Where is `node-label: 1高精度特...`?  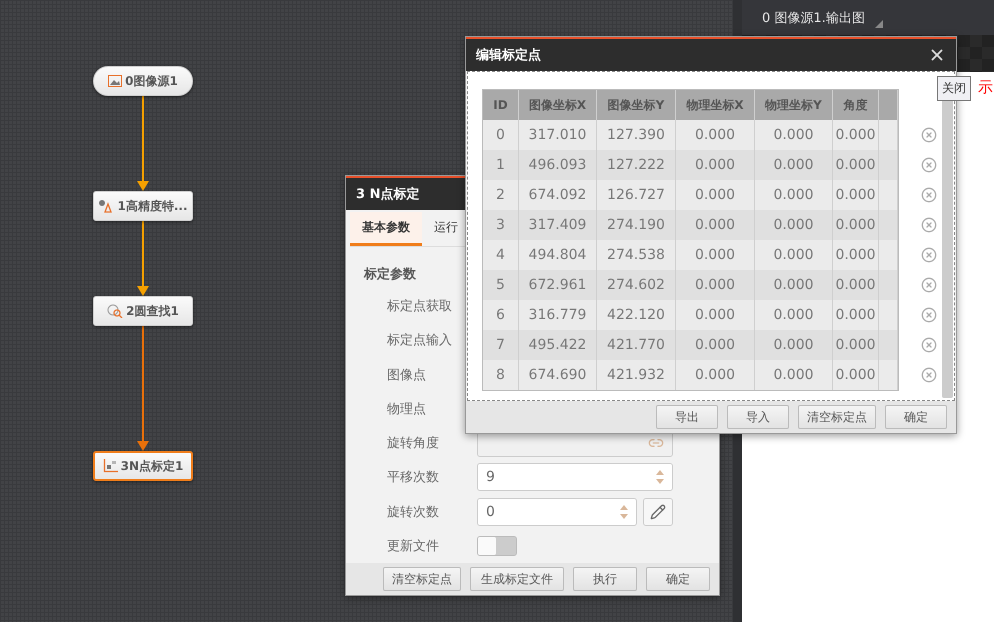
node-label: 1高精度特... is located at coordinates (152, 206).